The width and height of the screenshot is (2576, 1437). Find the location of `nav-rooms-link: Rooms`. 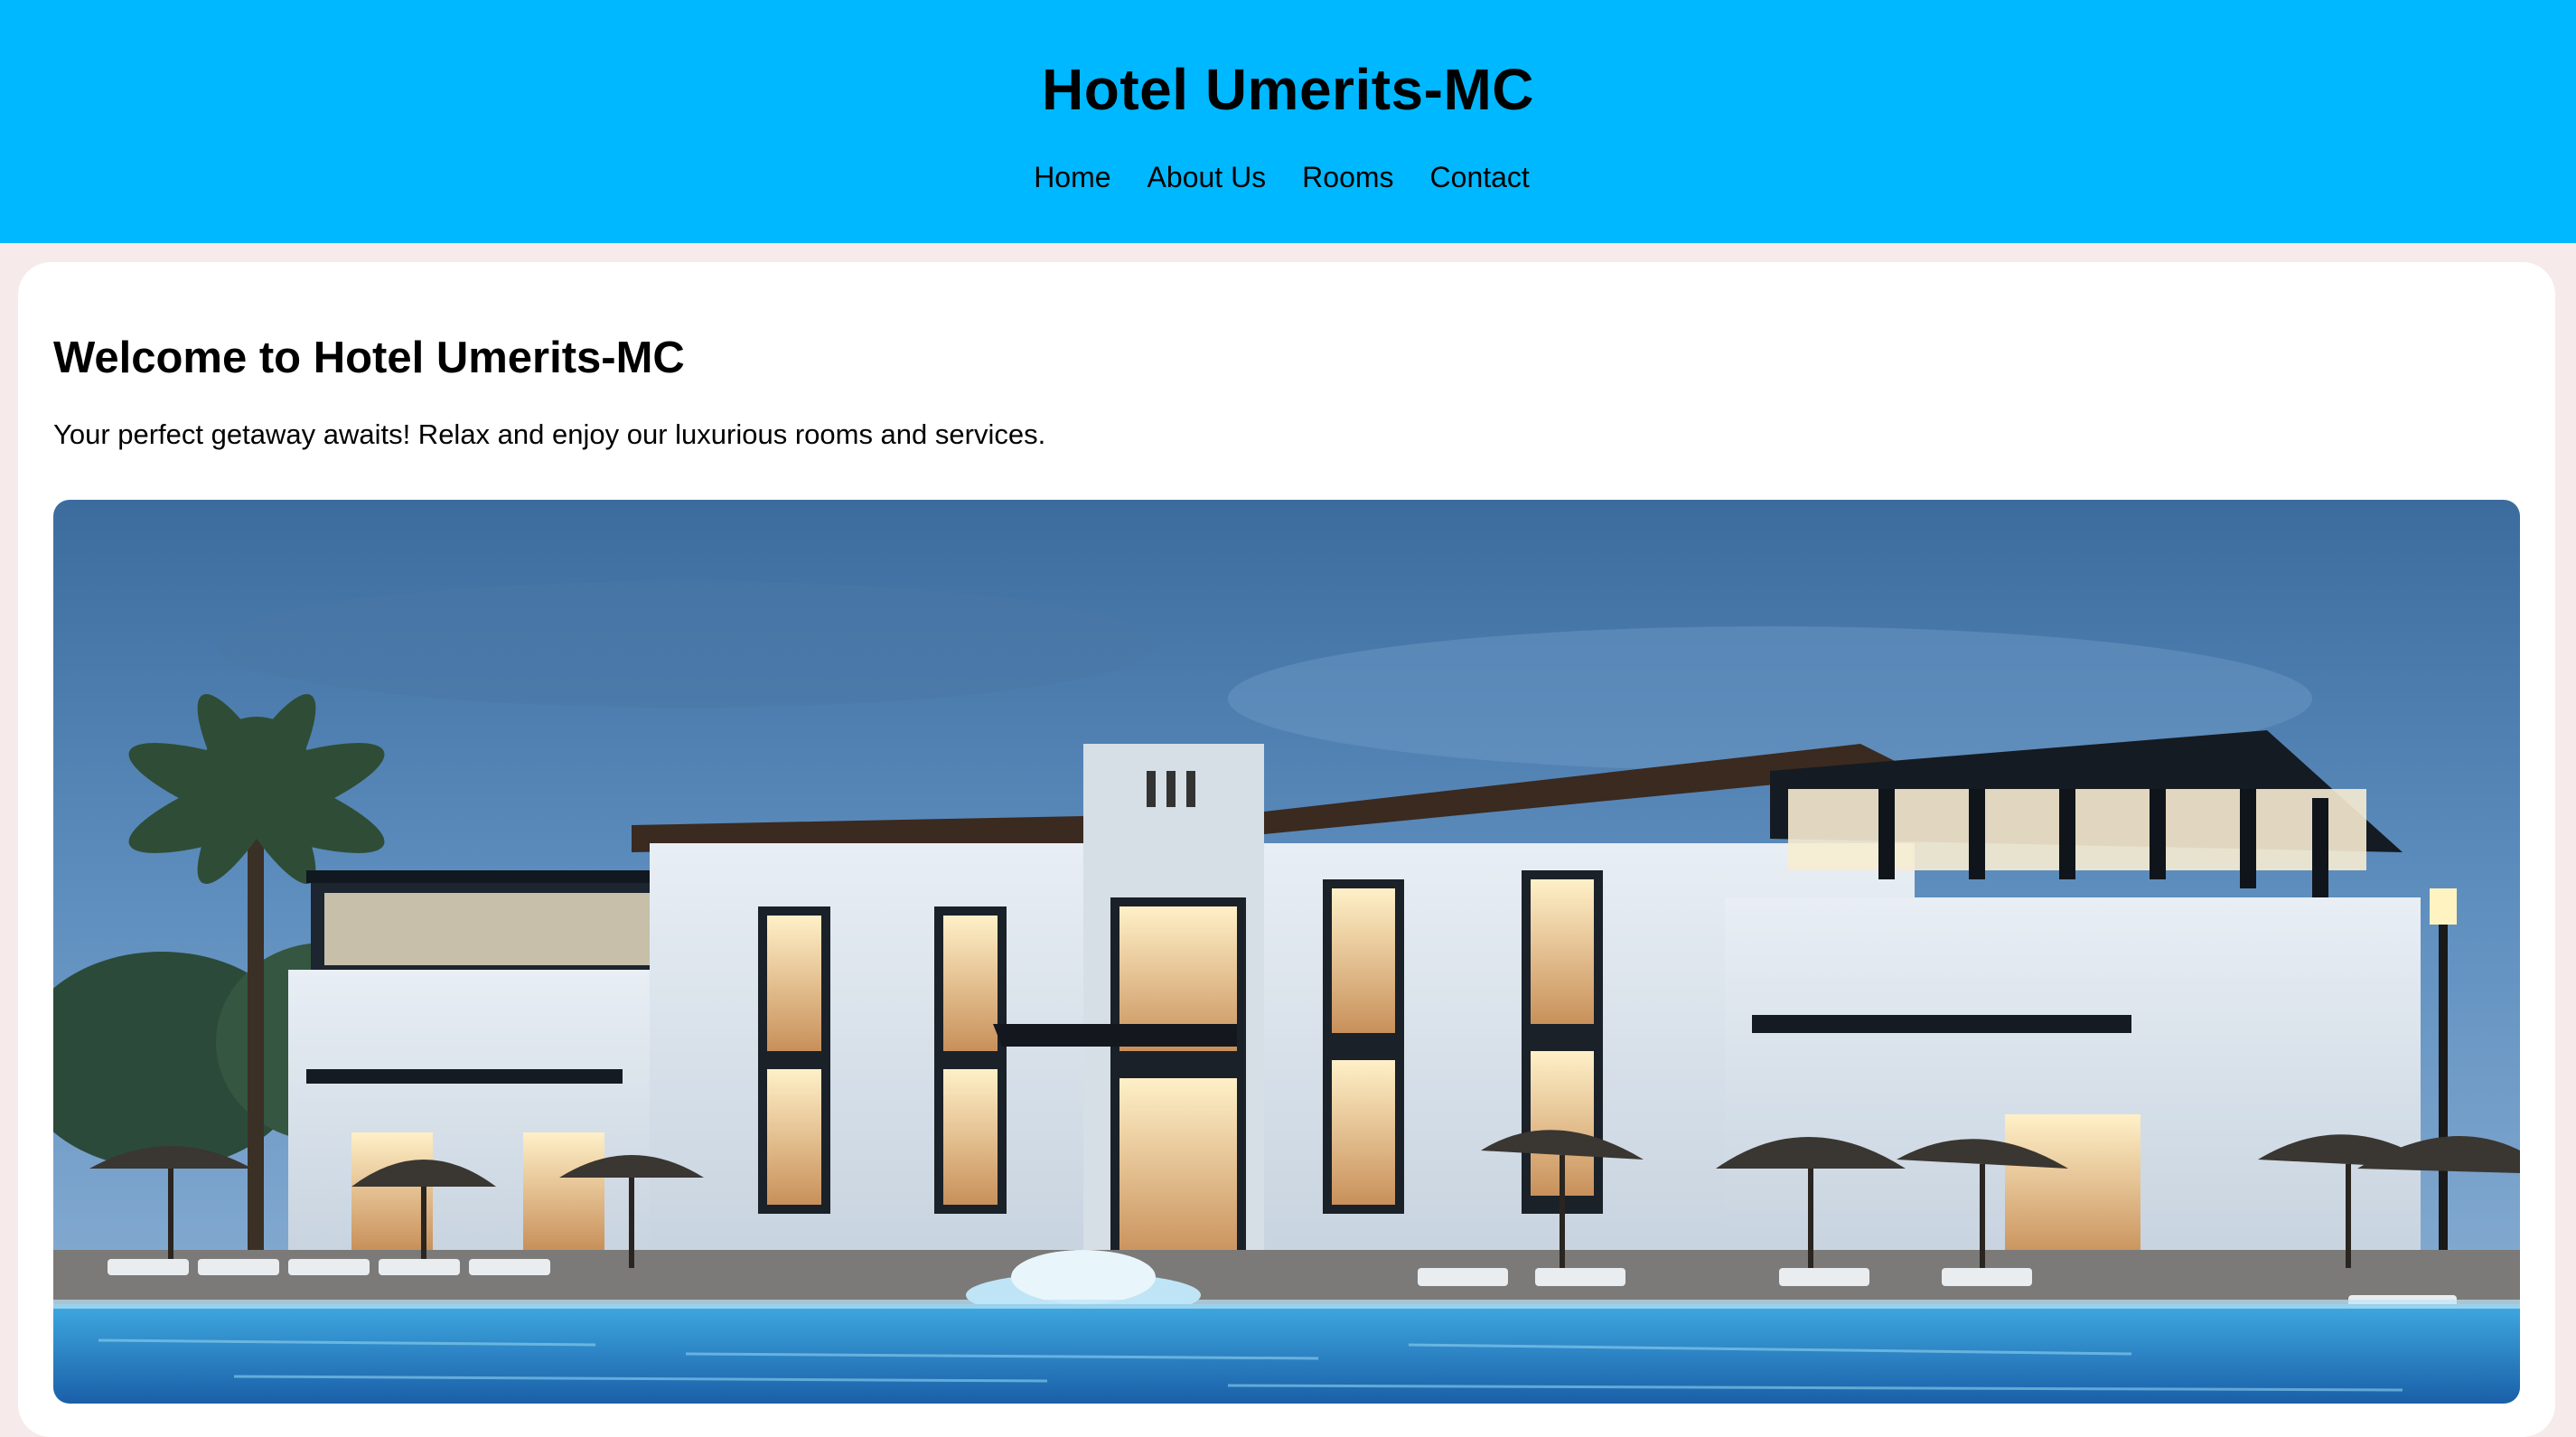

nav-rooms-link: Rooms is located at coordinates (1347, 177).